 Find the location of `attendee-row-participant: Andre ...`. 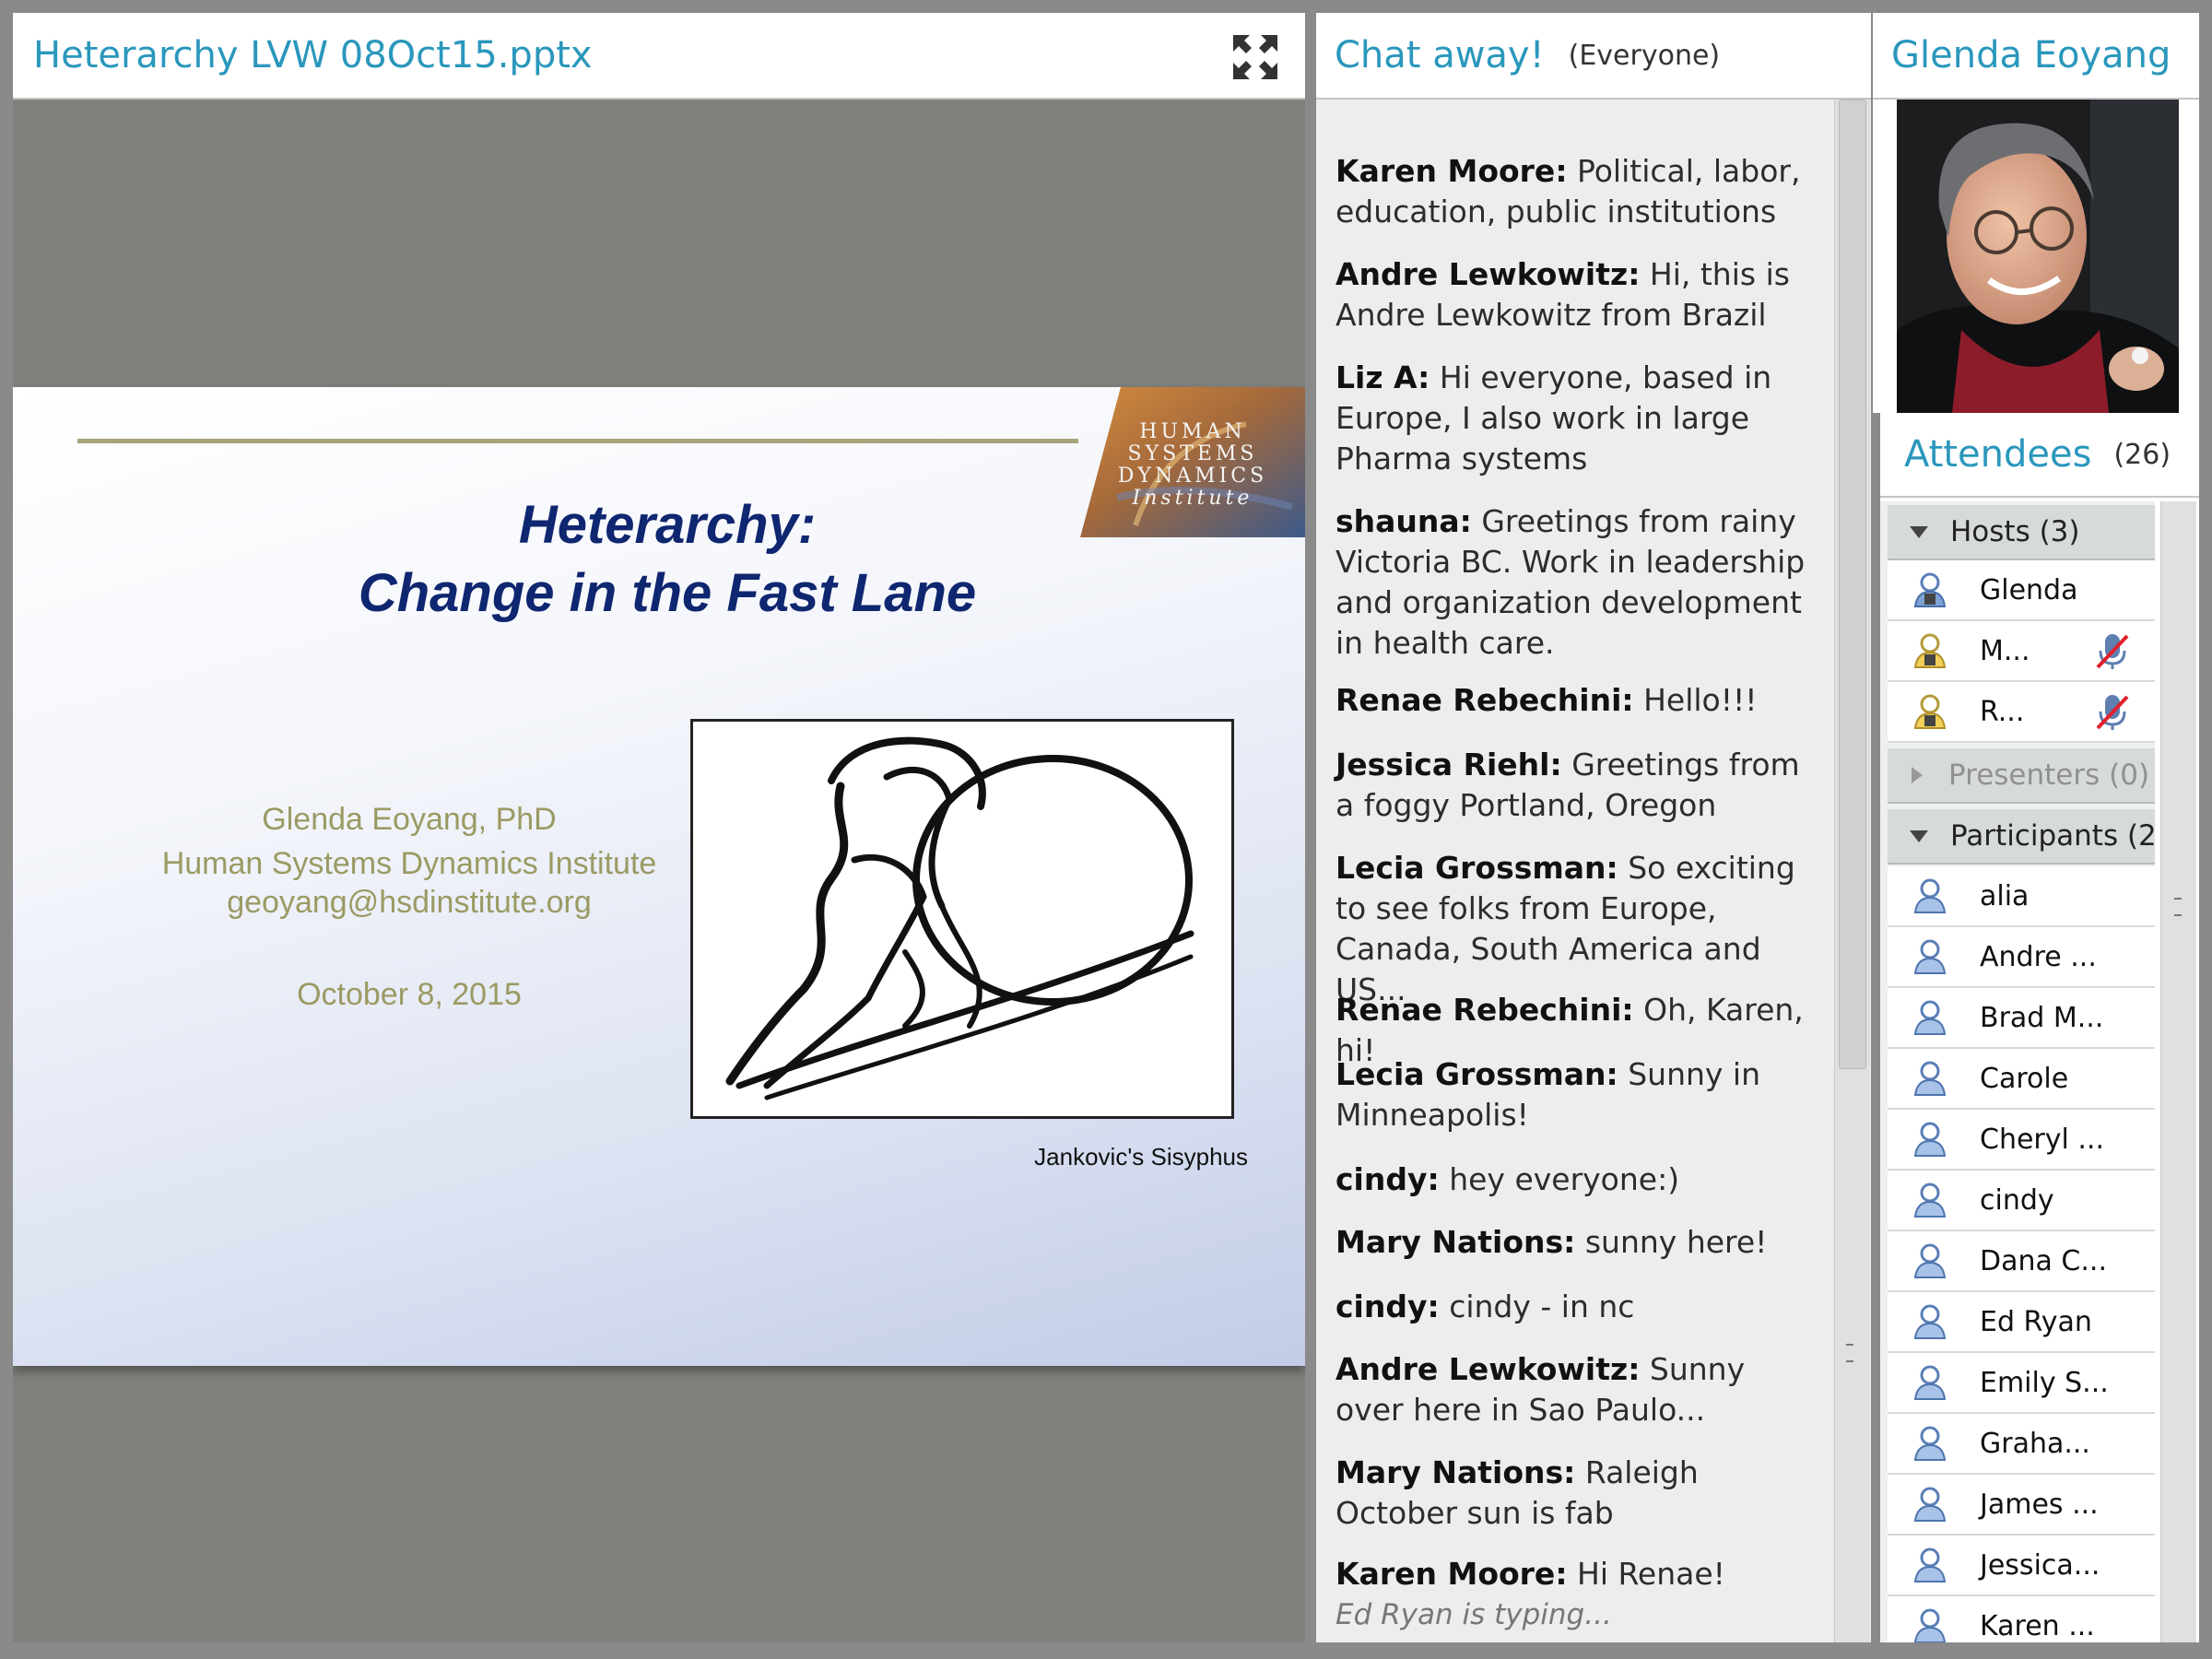

attendee-row-participant: Andre ... is located at coordinates (2021, 957).